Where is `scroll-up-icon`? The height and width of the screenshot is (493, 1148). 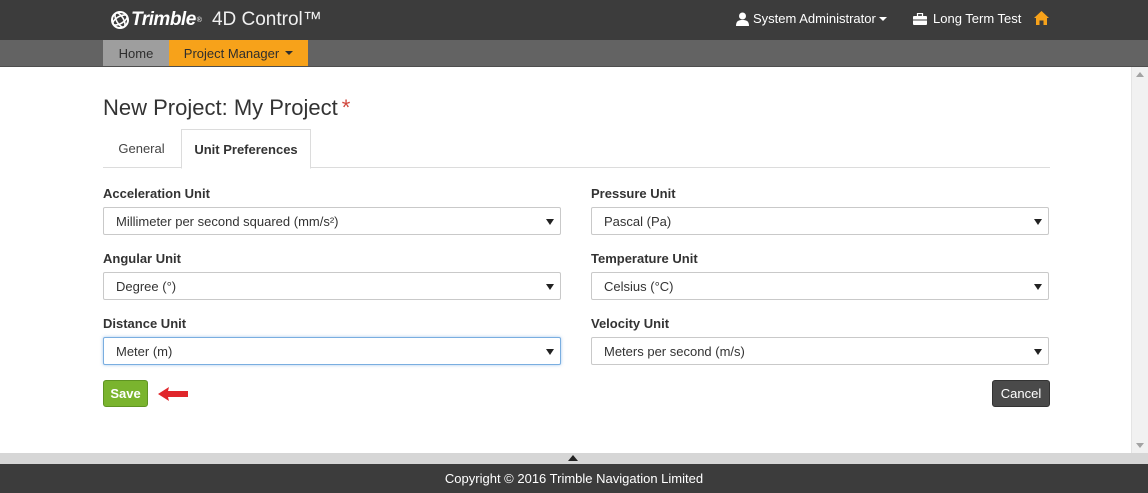
scroll-up-icon is located at coordinates (1140, 74).